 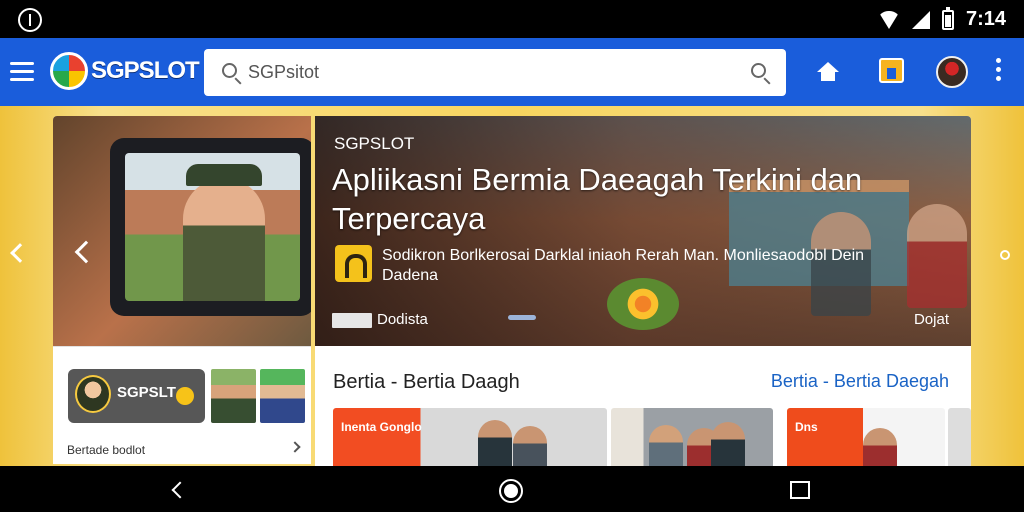 I want to click on app-logo: SGPSLOT, so click(x=125, y=71).